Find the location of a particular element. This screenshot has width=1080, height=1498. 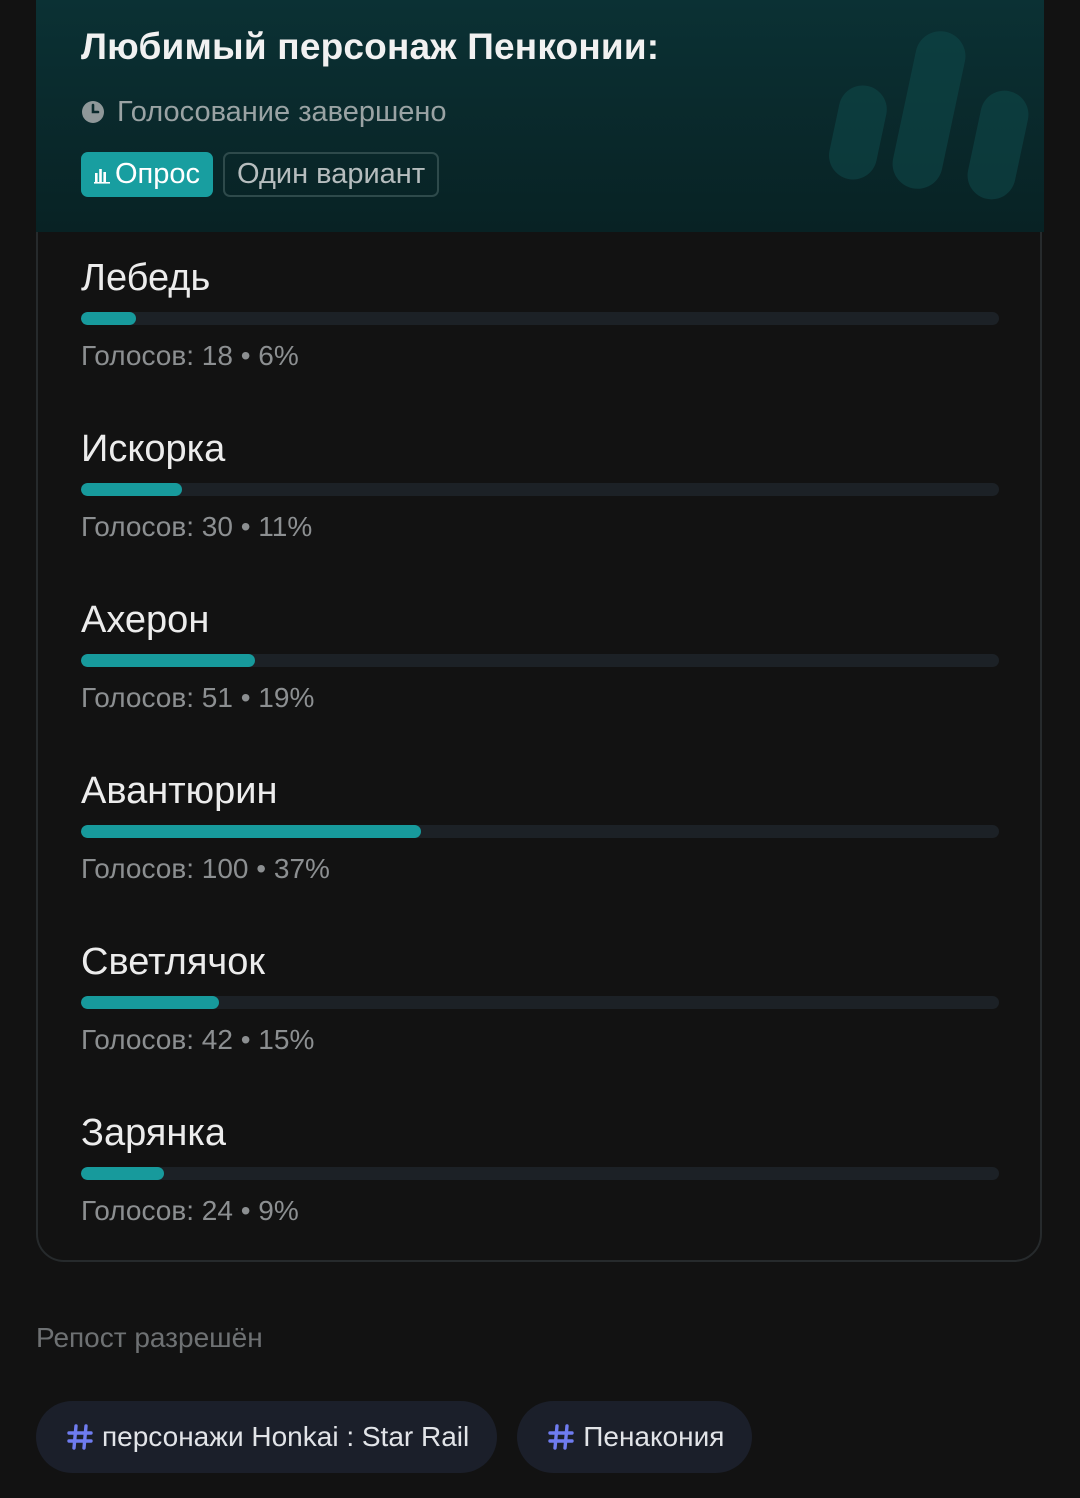

tag-chip-penacony: Пенакония is located at coordinates (635, 1437).